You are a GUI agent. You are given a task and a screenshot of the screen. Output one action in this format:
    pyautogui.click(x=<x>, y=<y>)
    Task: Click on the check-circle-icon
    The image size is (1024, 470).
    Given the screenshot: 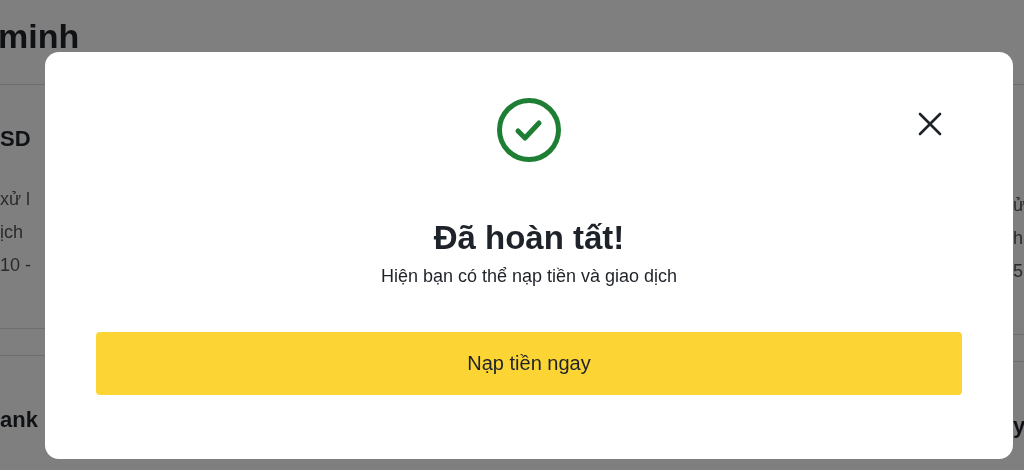 What is the action you would take?
    pyautogui.click(x=529, y=130)
    